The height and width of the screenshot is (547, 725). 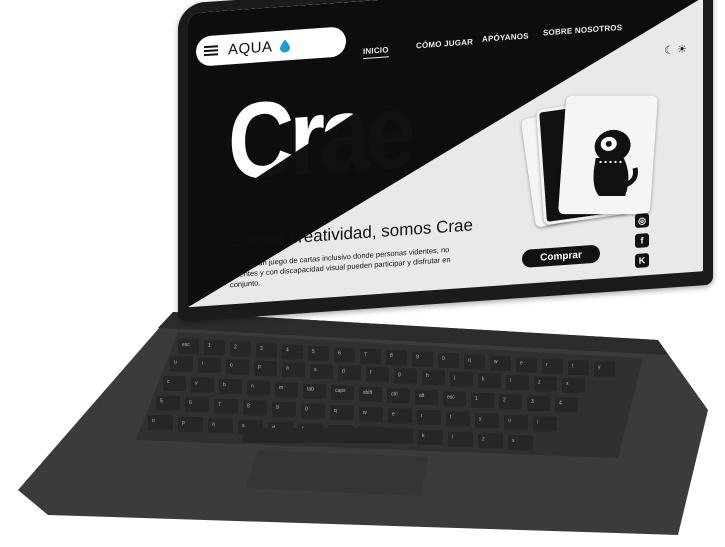 I want to click on kickstarter-icon: K, so click(x=642, y=261).